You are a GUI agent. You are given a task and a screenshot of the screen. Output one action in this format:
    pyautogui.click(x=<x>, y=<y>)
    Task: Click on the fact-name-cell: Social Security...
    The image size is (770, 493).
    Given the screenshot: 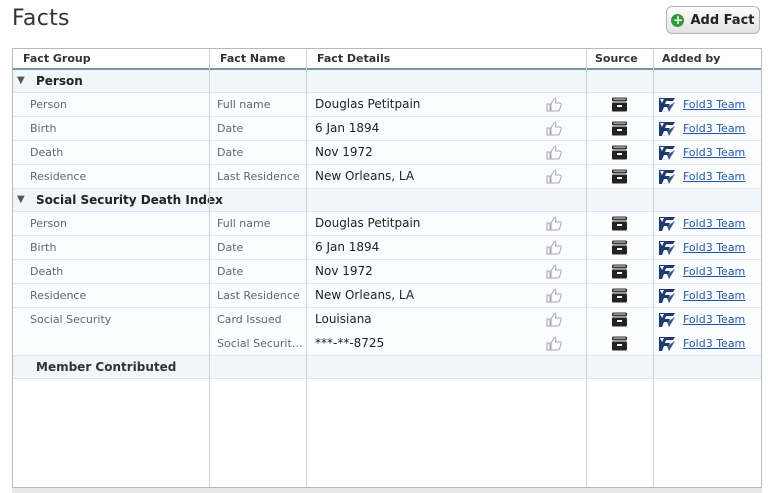 What is the action you would take?
    pyautogui.click(x=262, y=343)
    